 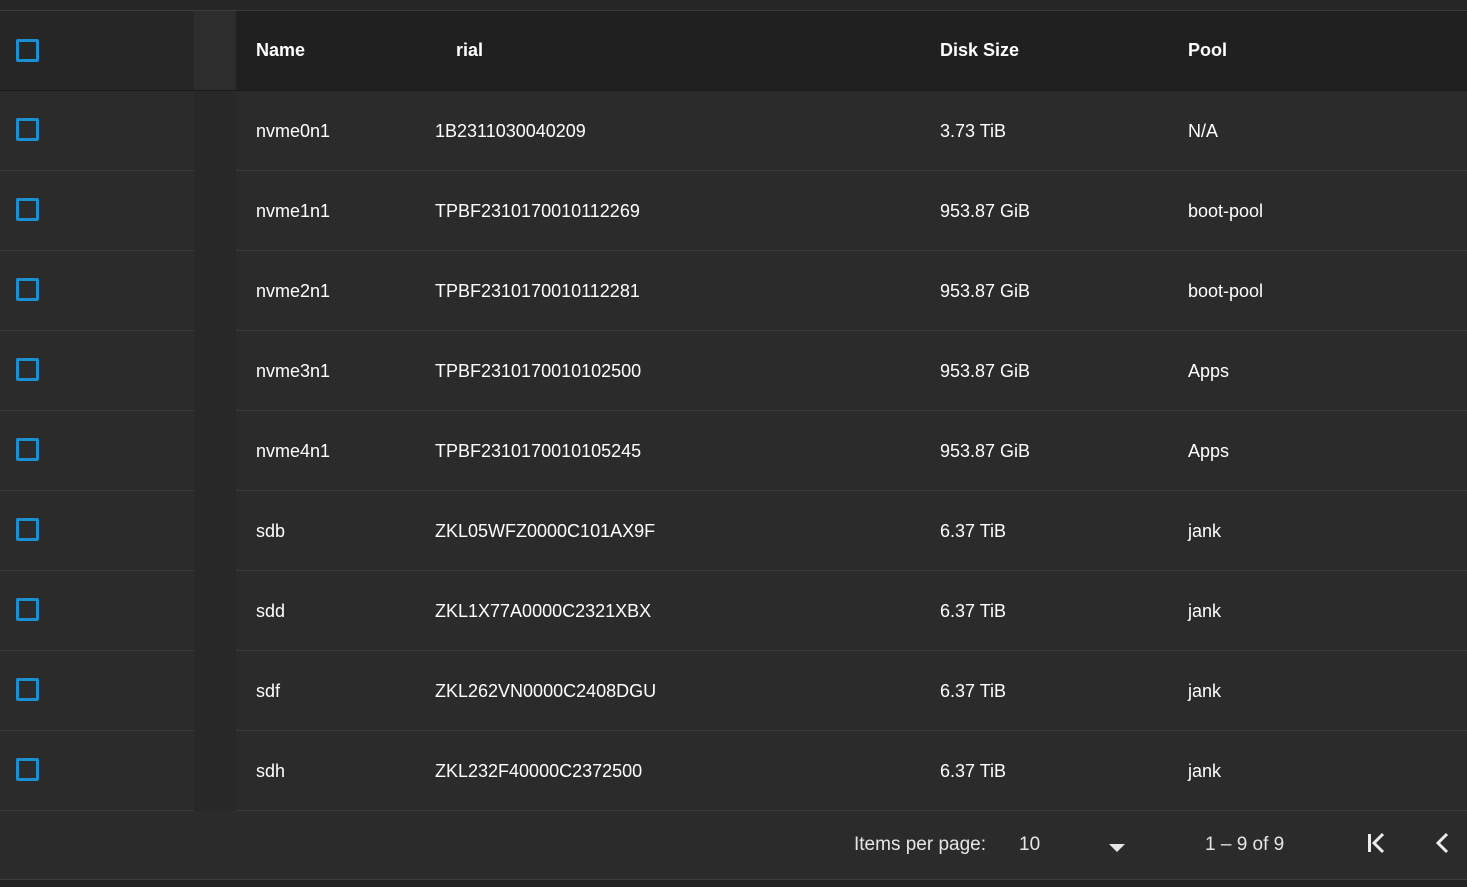 I want to click on header-spacer, so click(x=215, y=50).